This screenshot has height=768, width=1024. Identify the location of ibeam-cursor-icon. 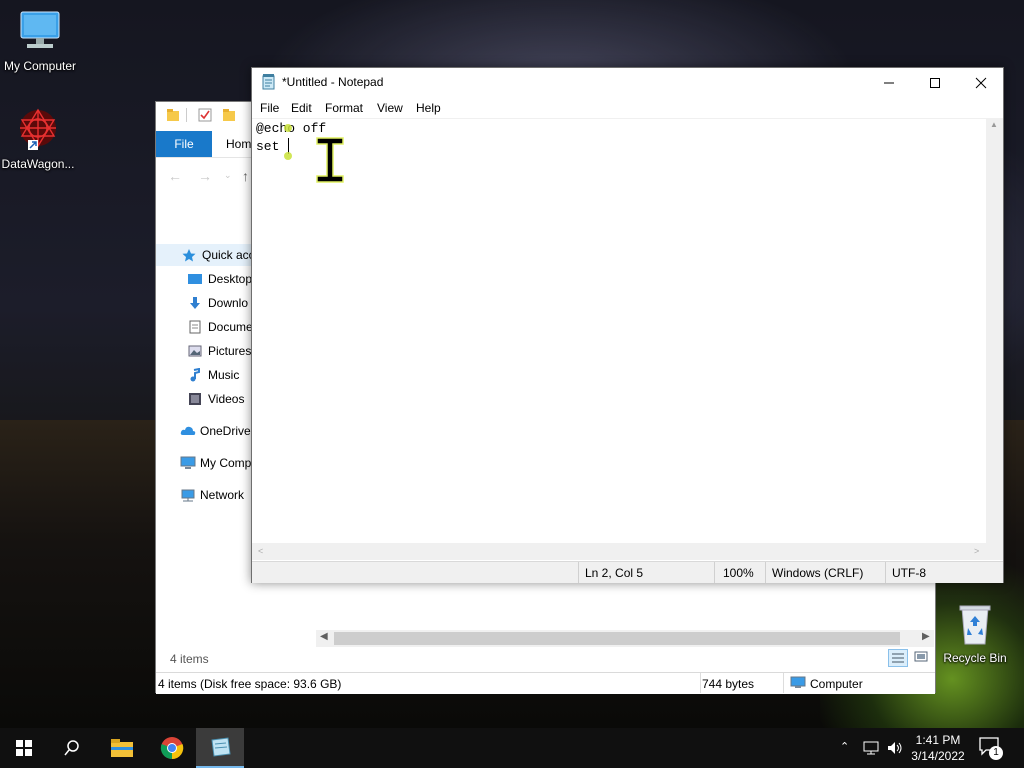
(330, 161).